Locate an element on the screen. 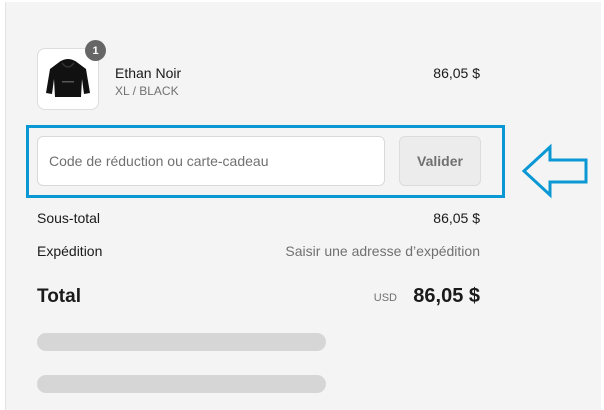  shipping-value: Saisir une adresse d’expédition is located at coordinates (382, 251).